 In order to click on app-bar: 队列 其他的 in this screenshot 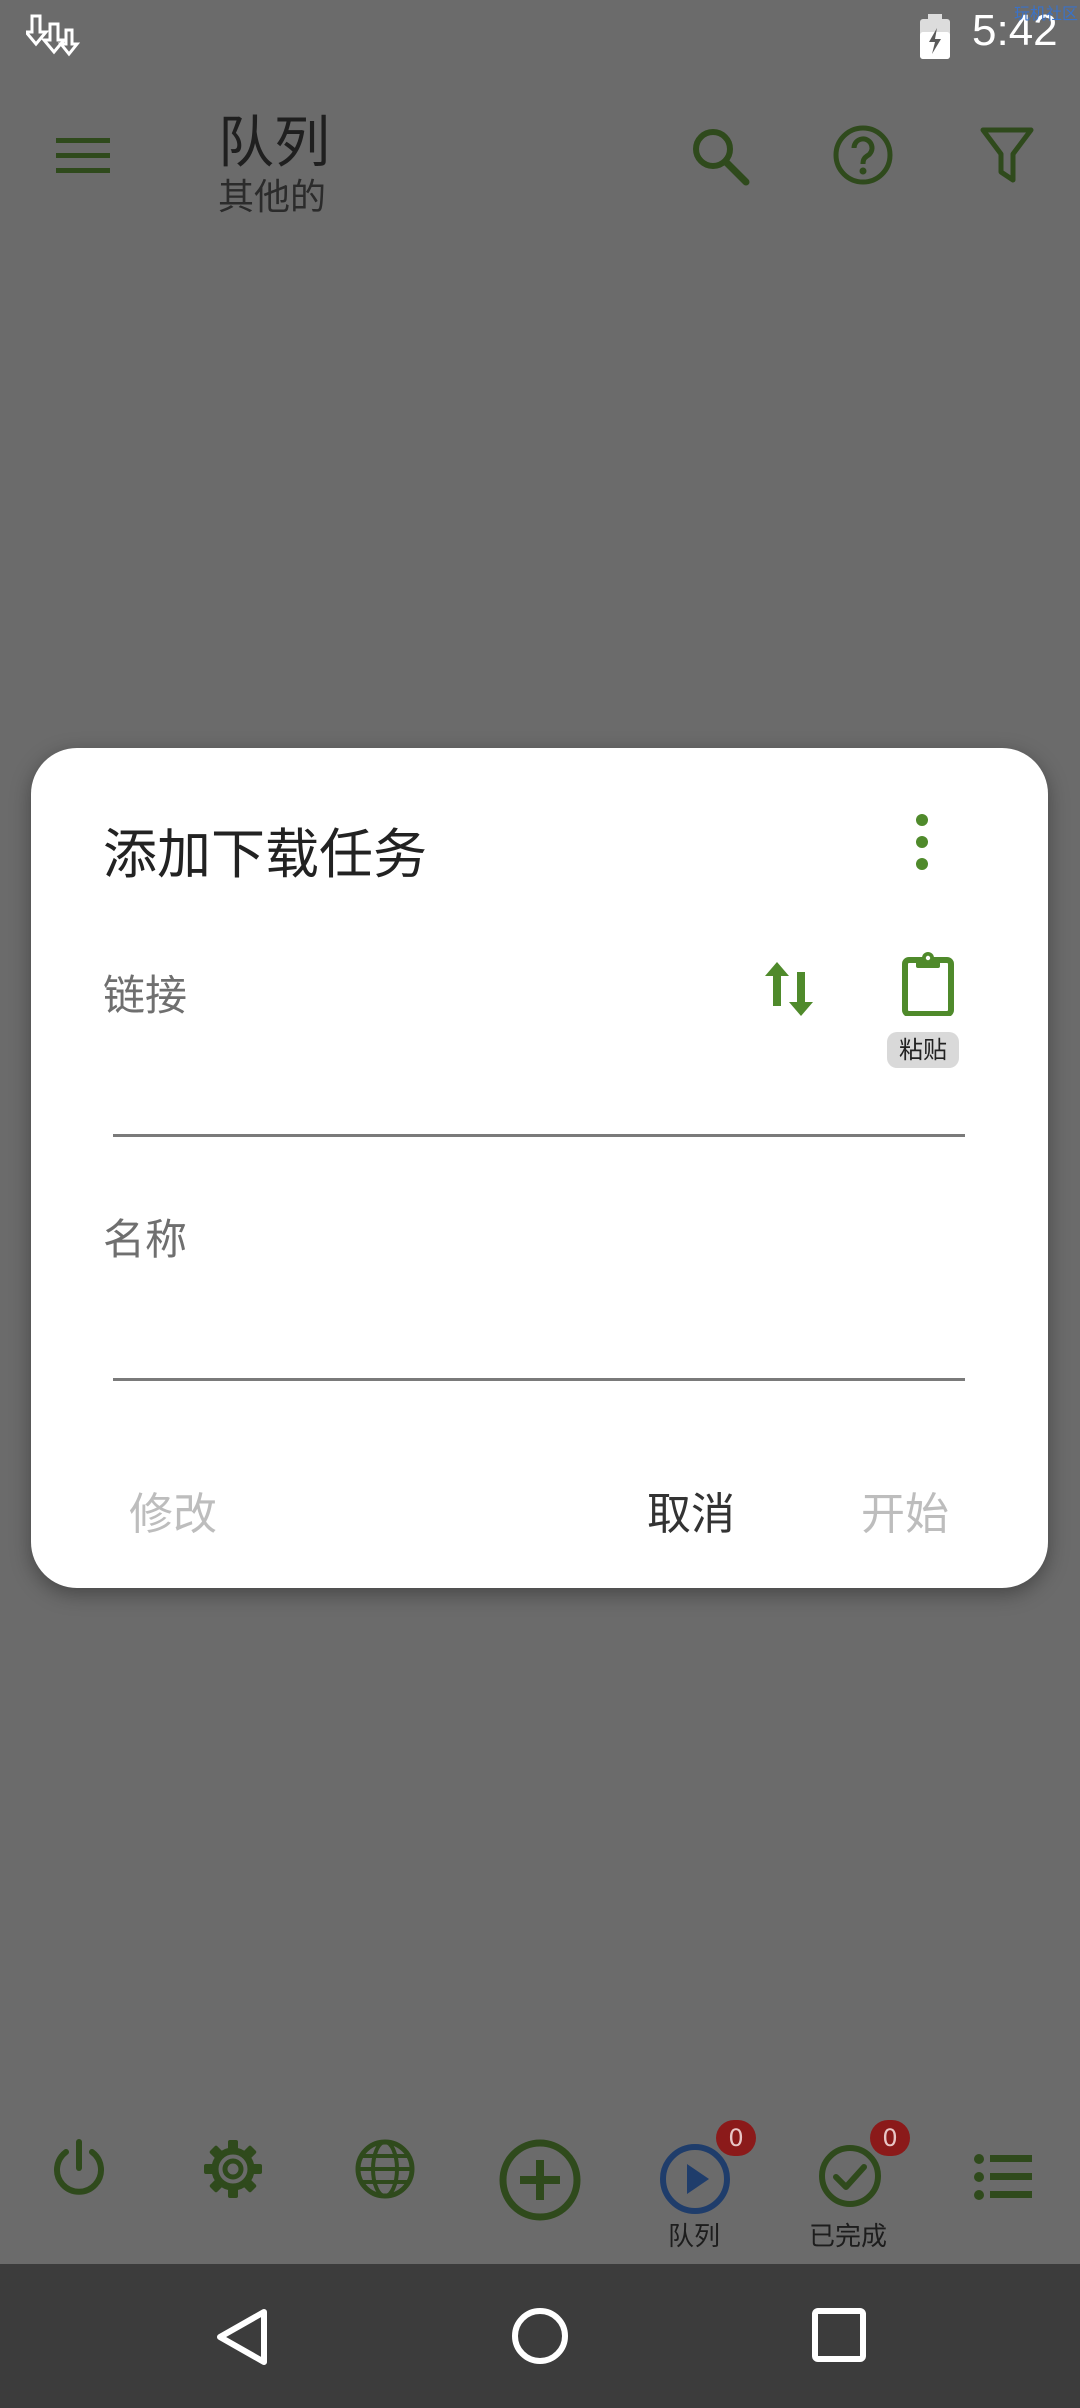, I will do `click(540, 154)`.